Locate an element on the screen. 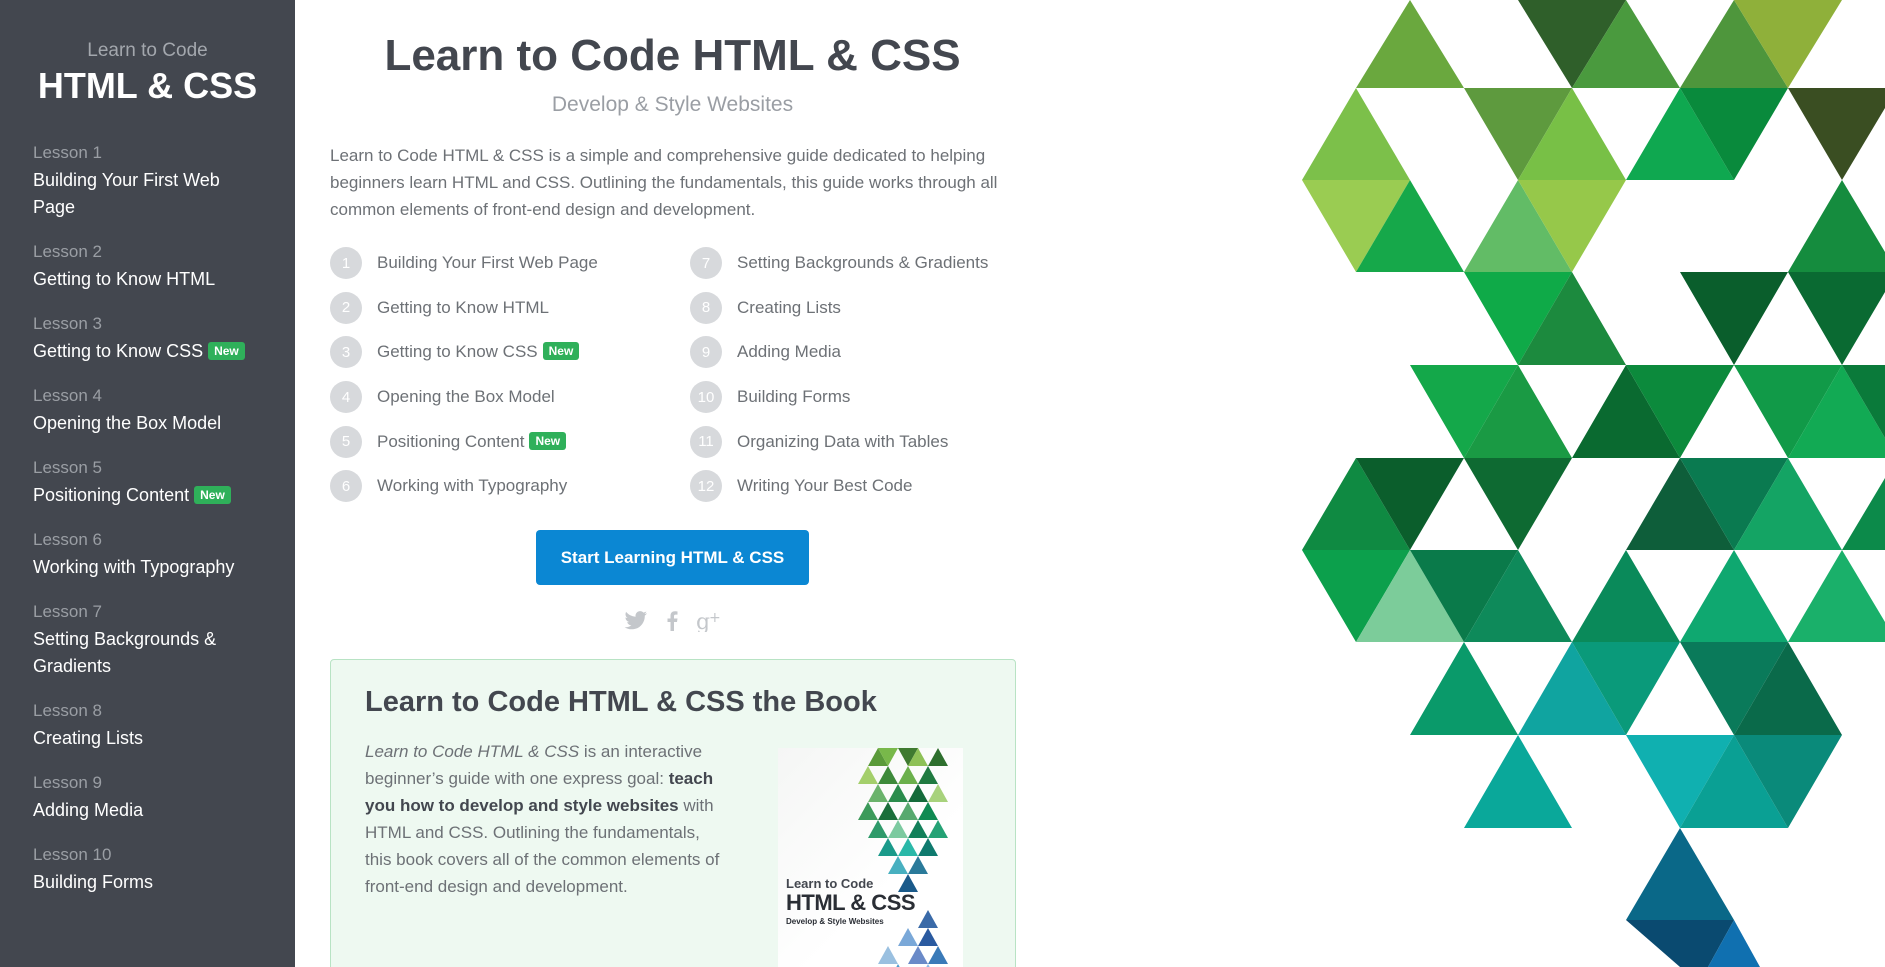  lesson-title: Opening the Box Model is located at coordinates (466, 397).